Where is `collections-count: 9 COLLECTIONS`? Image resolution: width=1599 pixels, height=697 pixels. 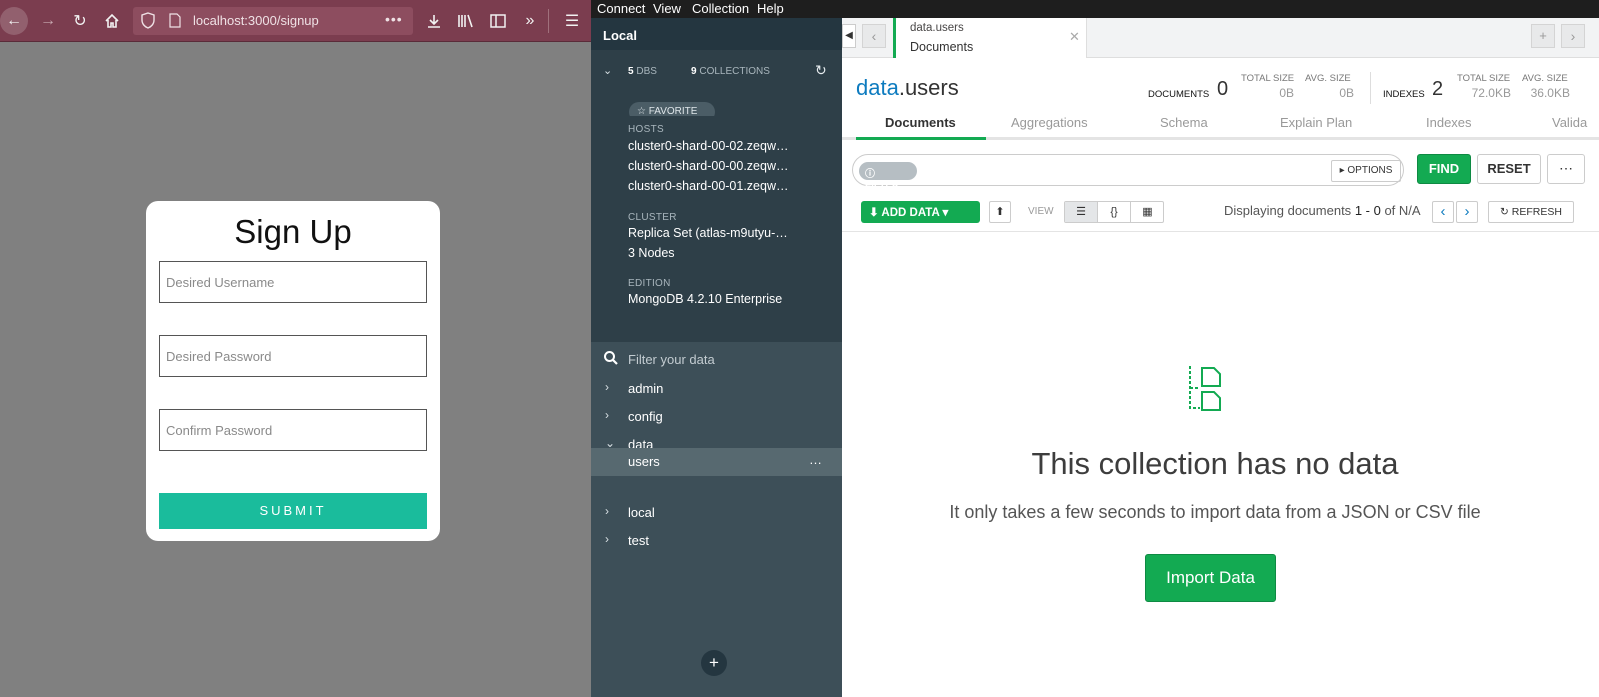
collections-count: 9 COLLECTIONS is located at coordinates (730, 71).